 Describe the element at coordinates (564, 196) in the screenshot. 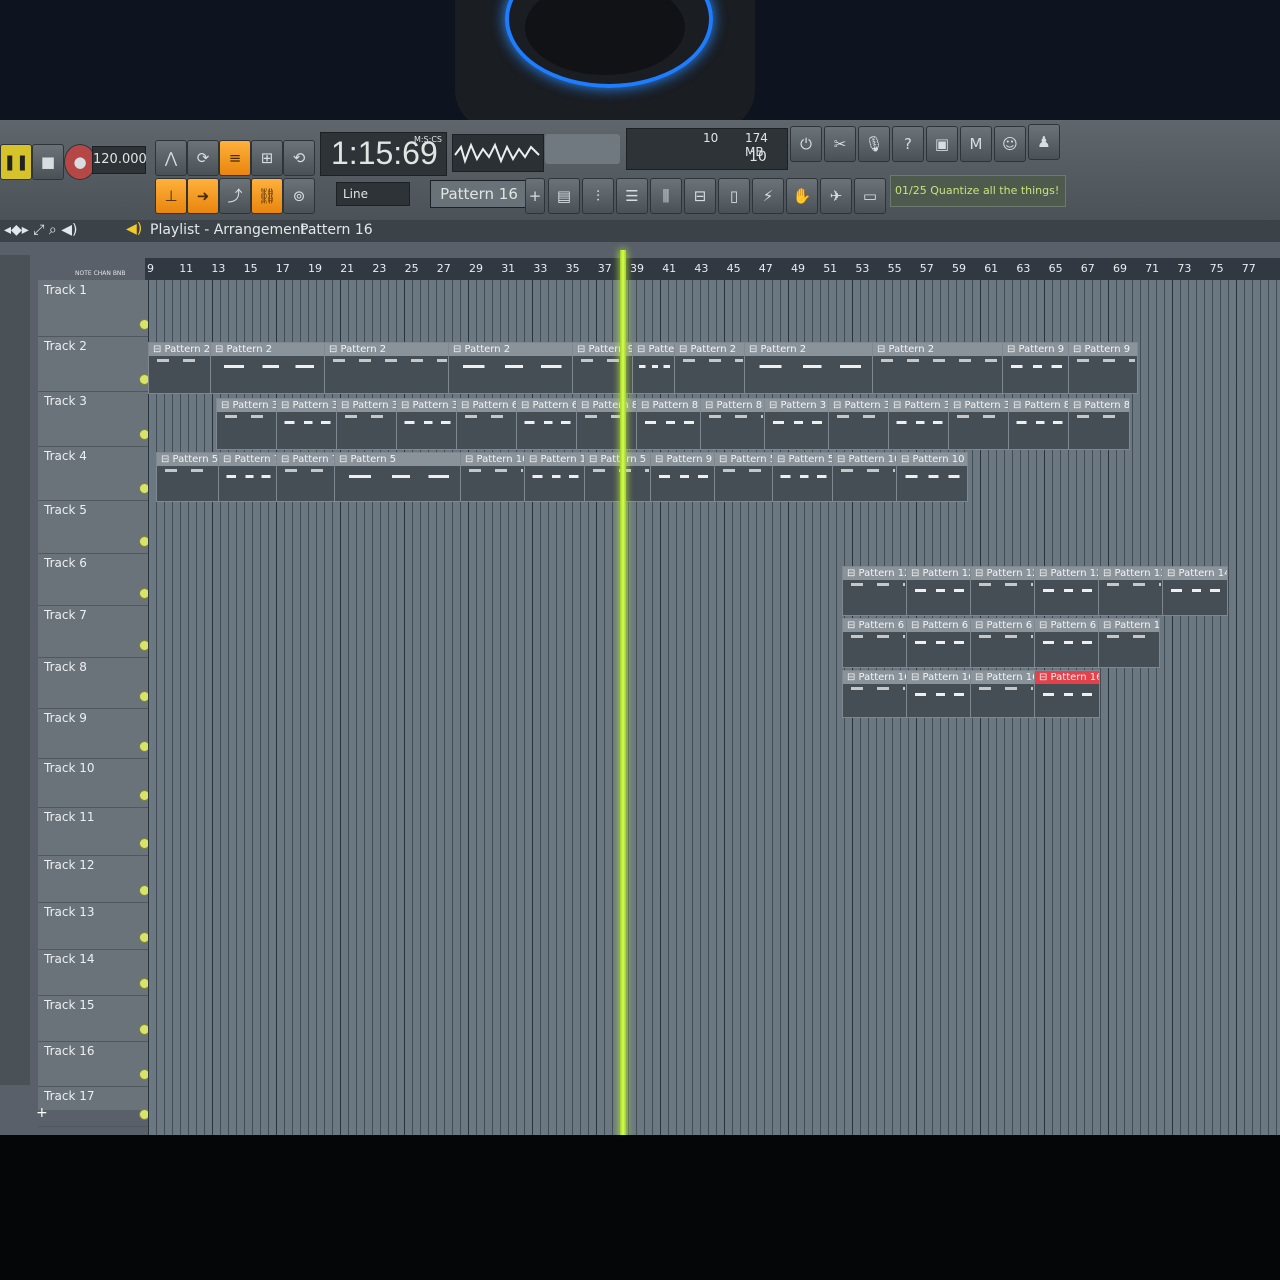

I see `playlist-icon: ▤` at that location.